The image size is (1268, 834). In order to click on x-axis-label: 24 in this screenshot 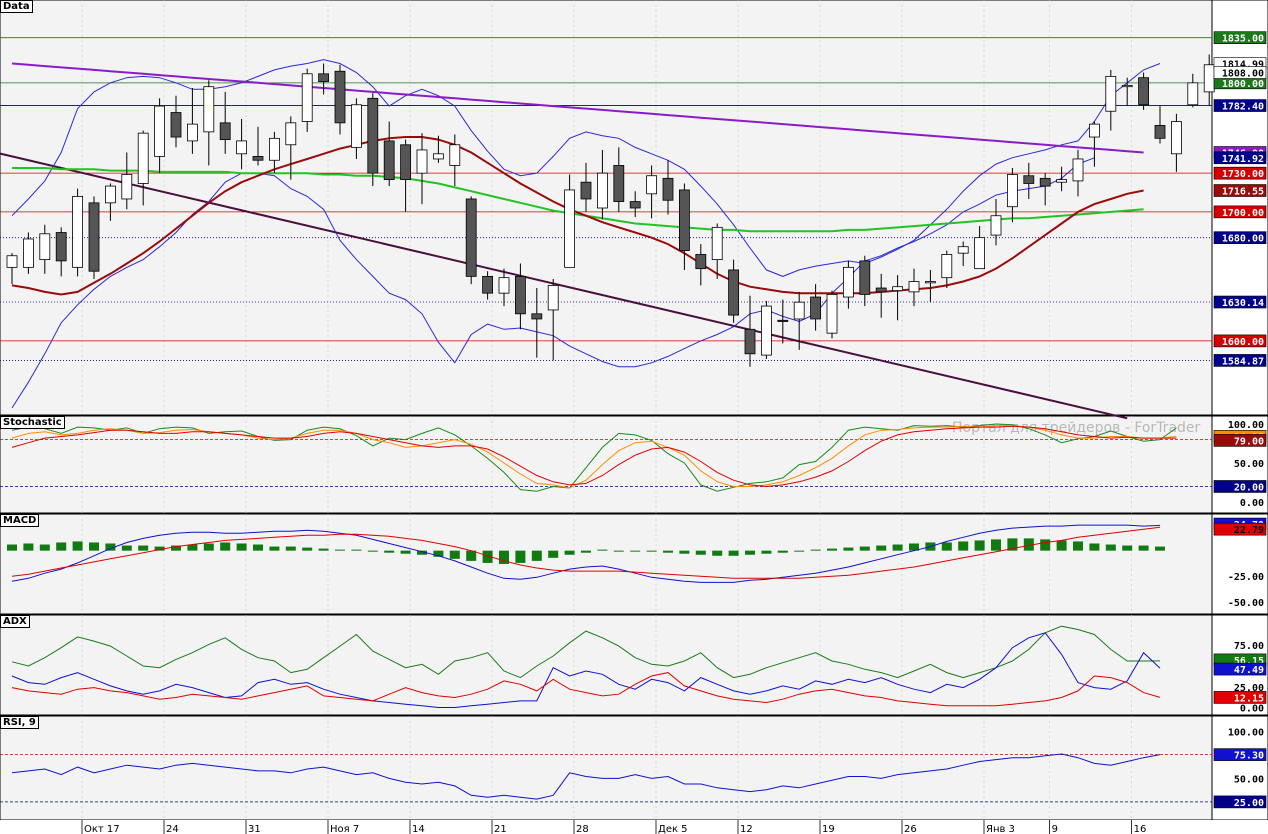, I will do `click(172, 829)`.